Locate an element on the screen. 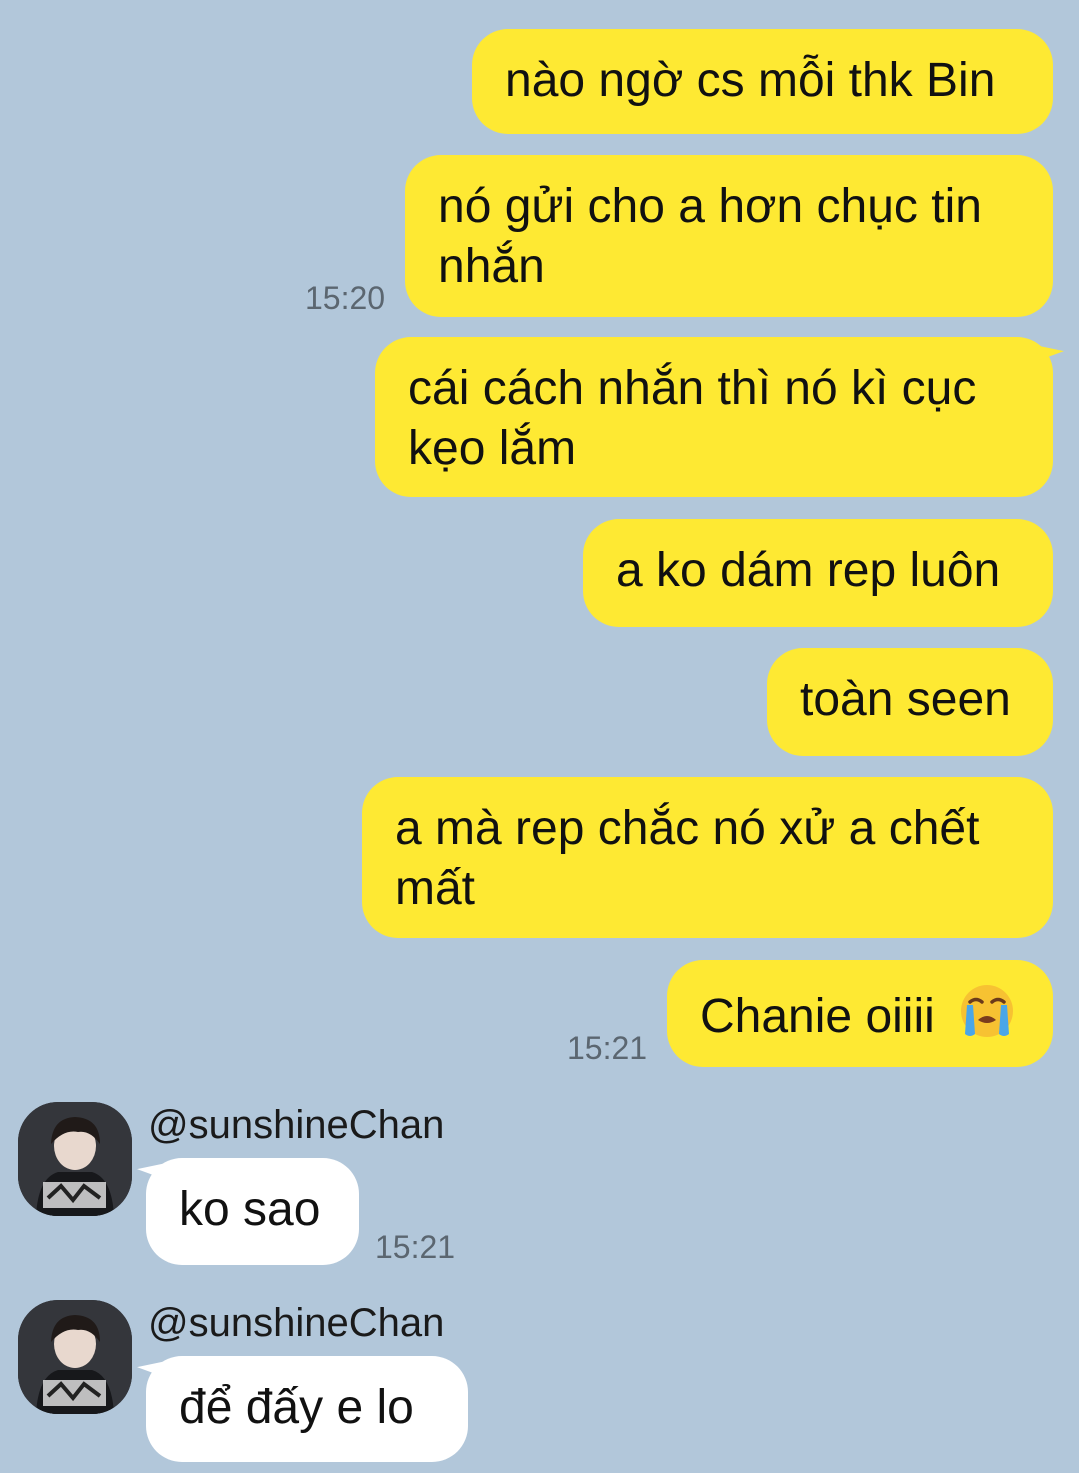  received-message-bubble: để đấy e lo is located at coordinates (307, 1409).